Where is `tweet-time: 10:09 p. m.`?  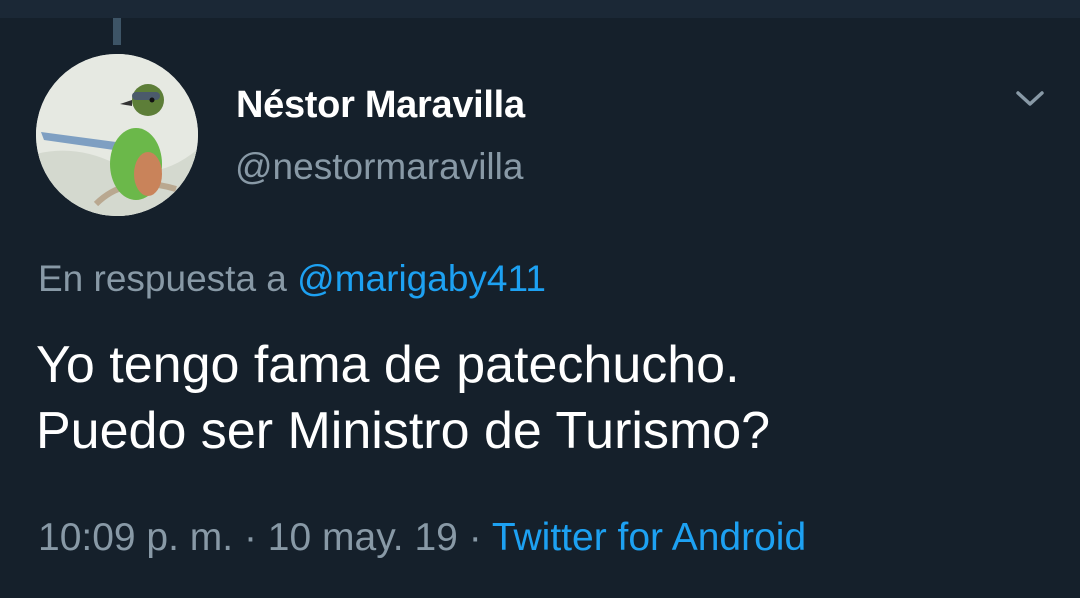
tweet-time: 10:09 p. m. is located at coordinates (136, 537).